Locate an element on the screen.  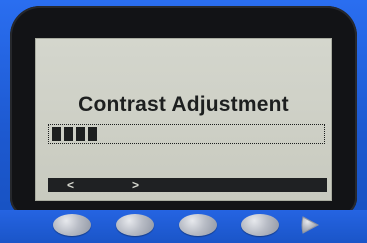
contrast-bar is located at coordinates (186, 134).